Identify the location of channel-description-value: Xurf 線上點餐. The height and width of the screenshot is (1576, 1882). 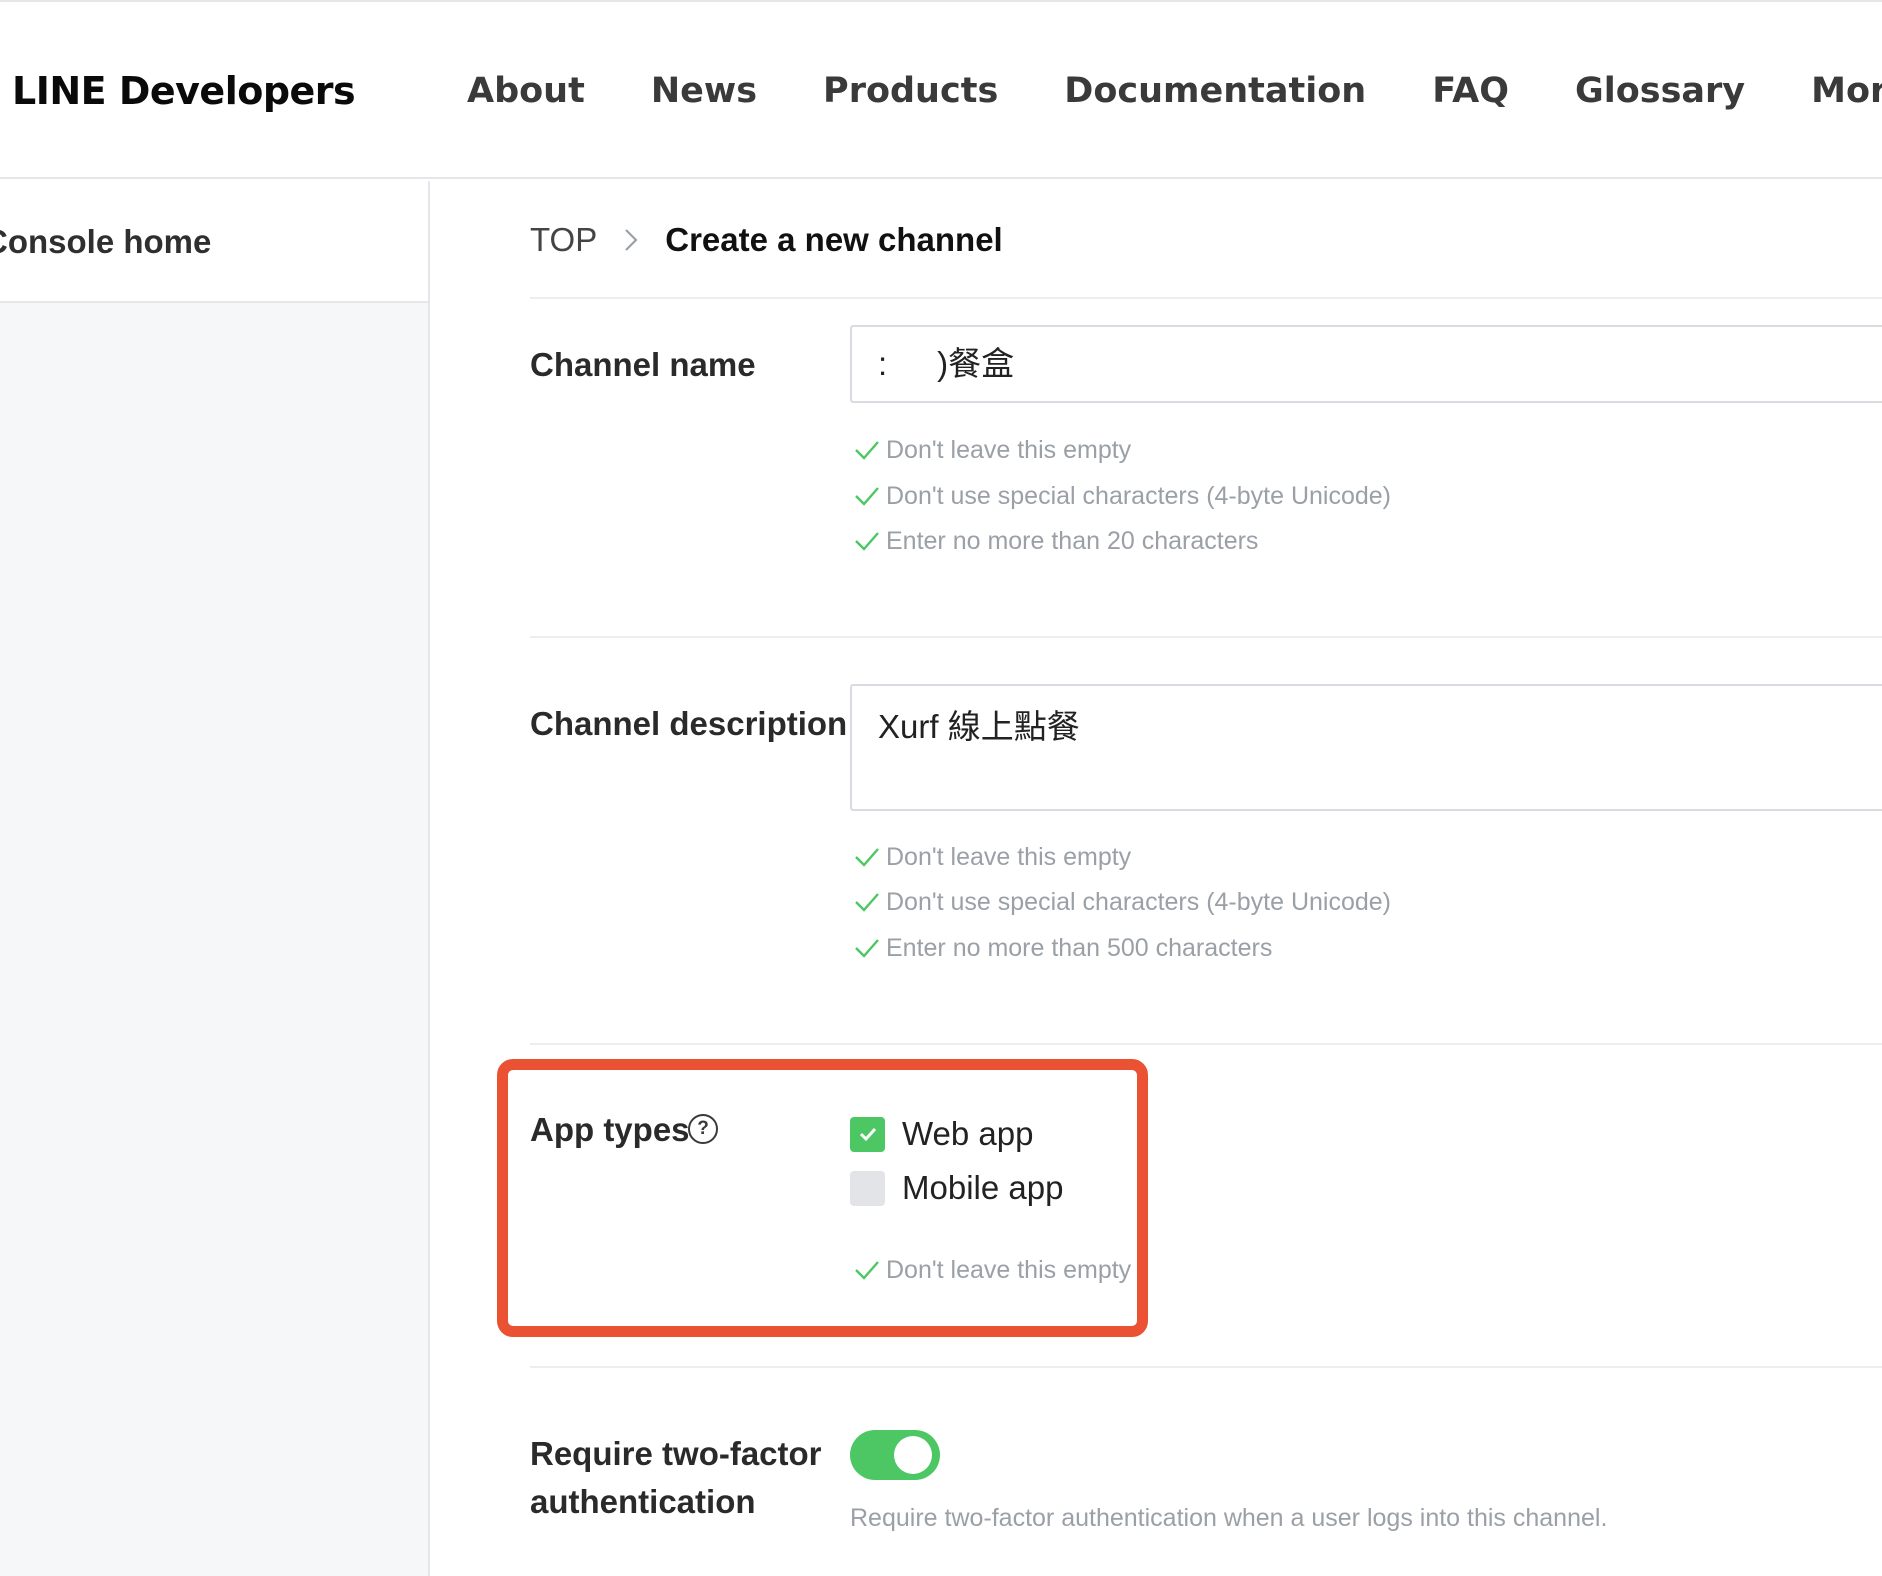
(979, 726).